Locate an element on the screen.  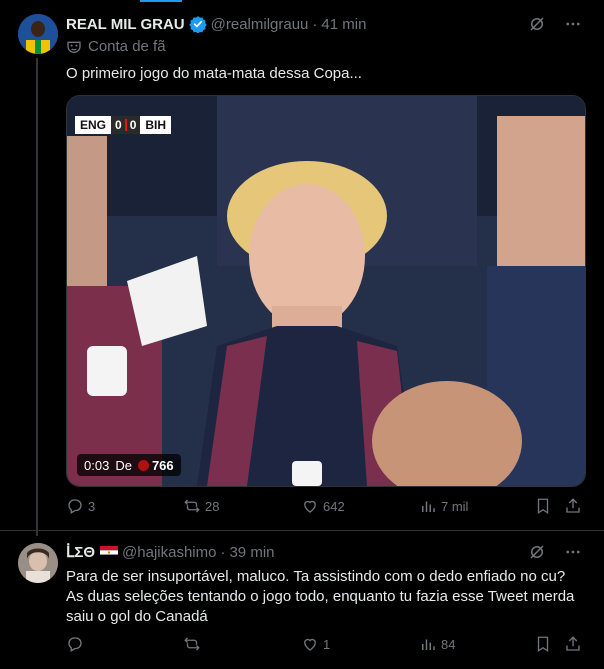
score-away: 0 is located at coordinates (133, 125).